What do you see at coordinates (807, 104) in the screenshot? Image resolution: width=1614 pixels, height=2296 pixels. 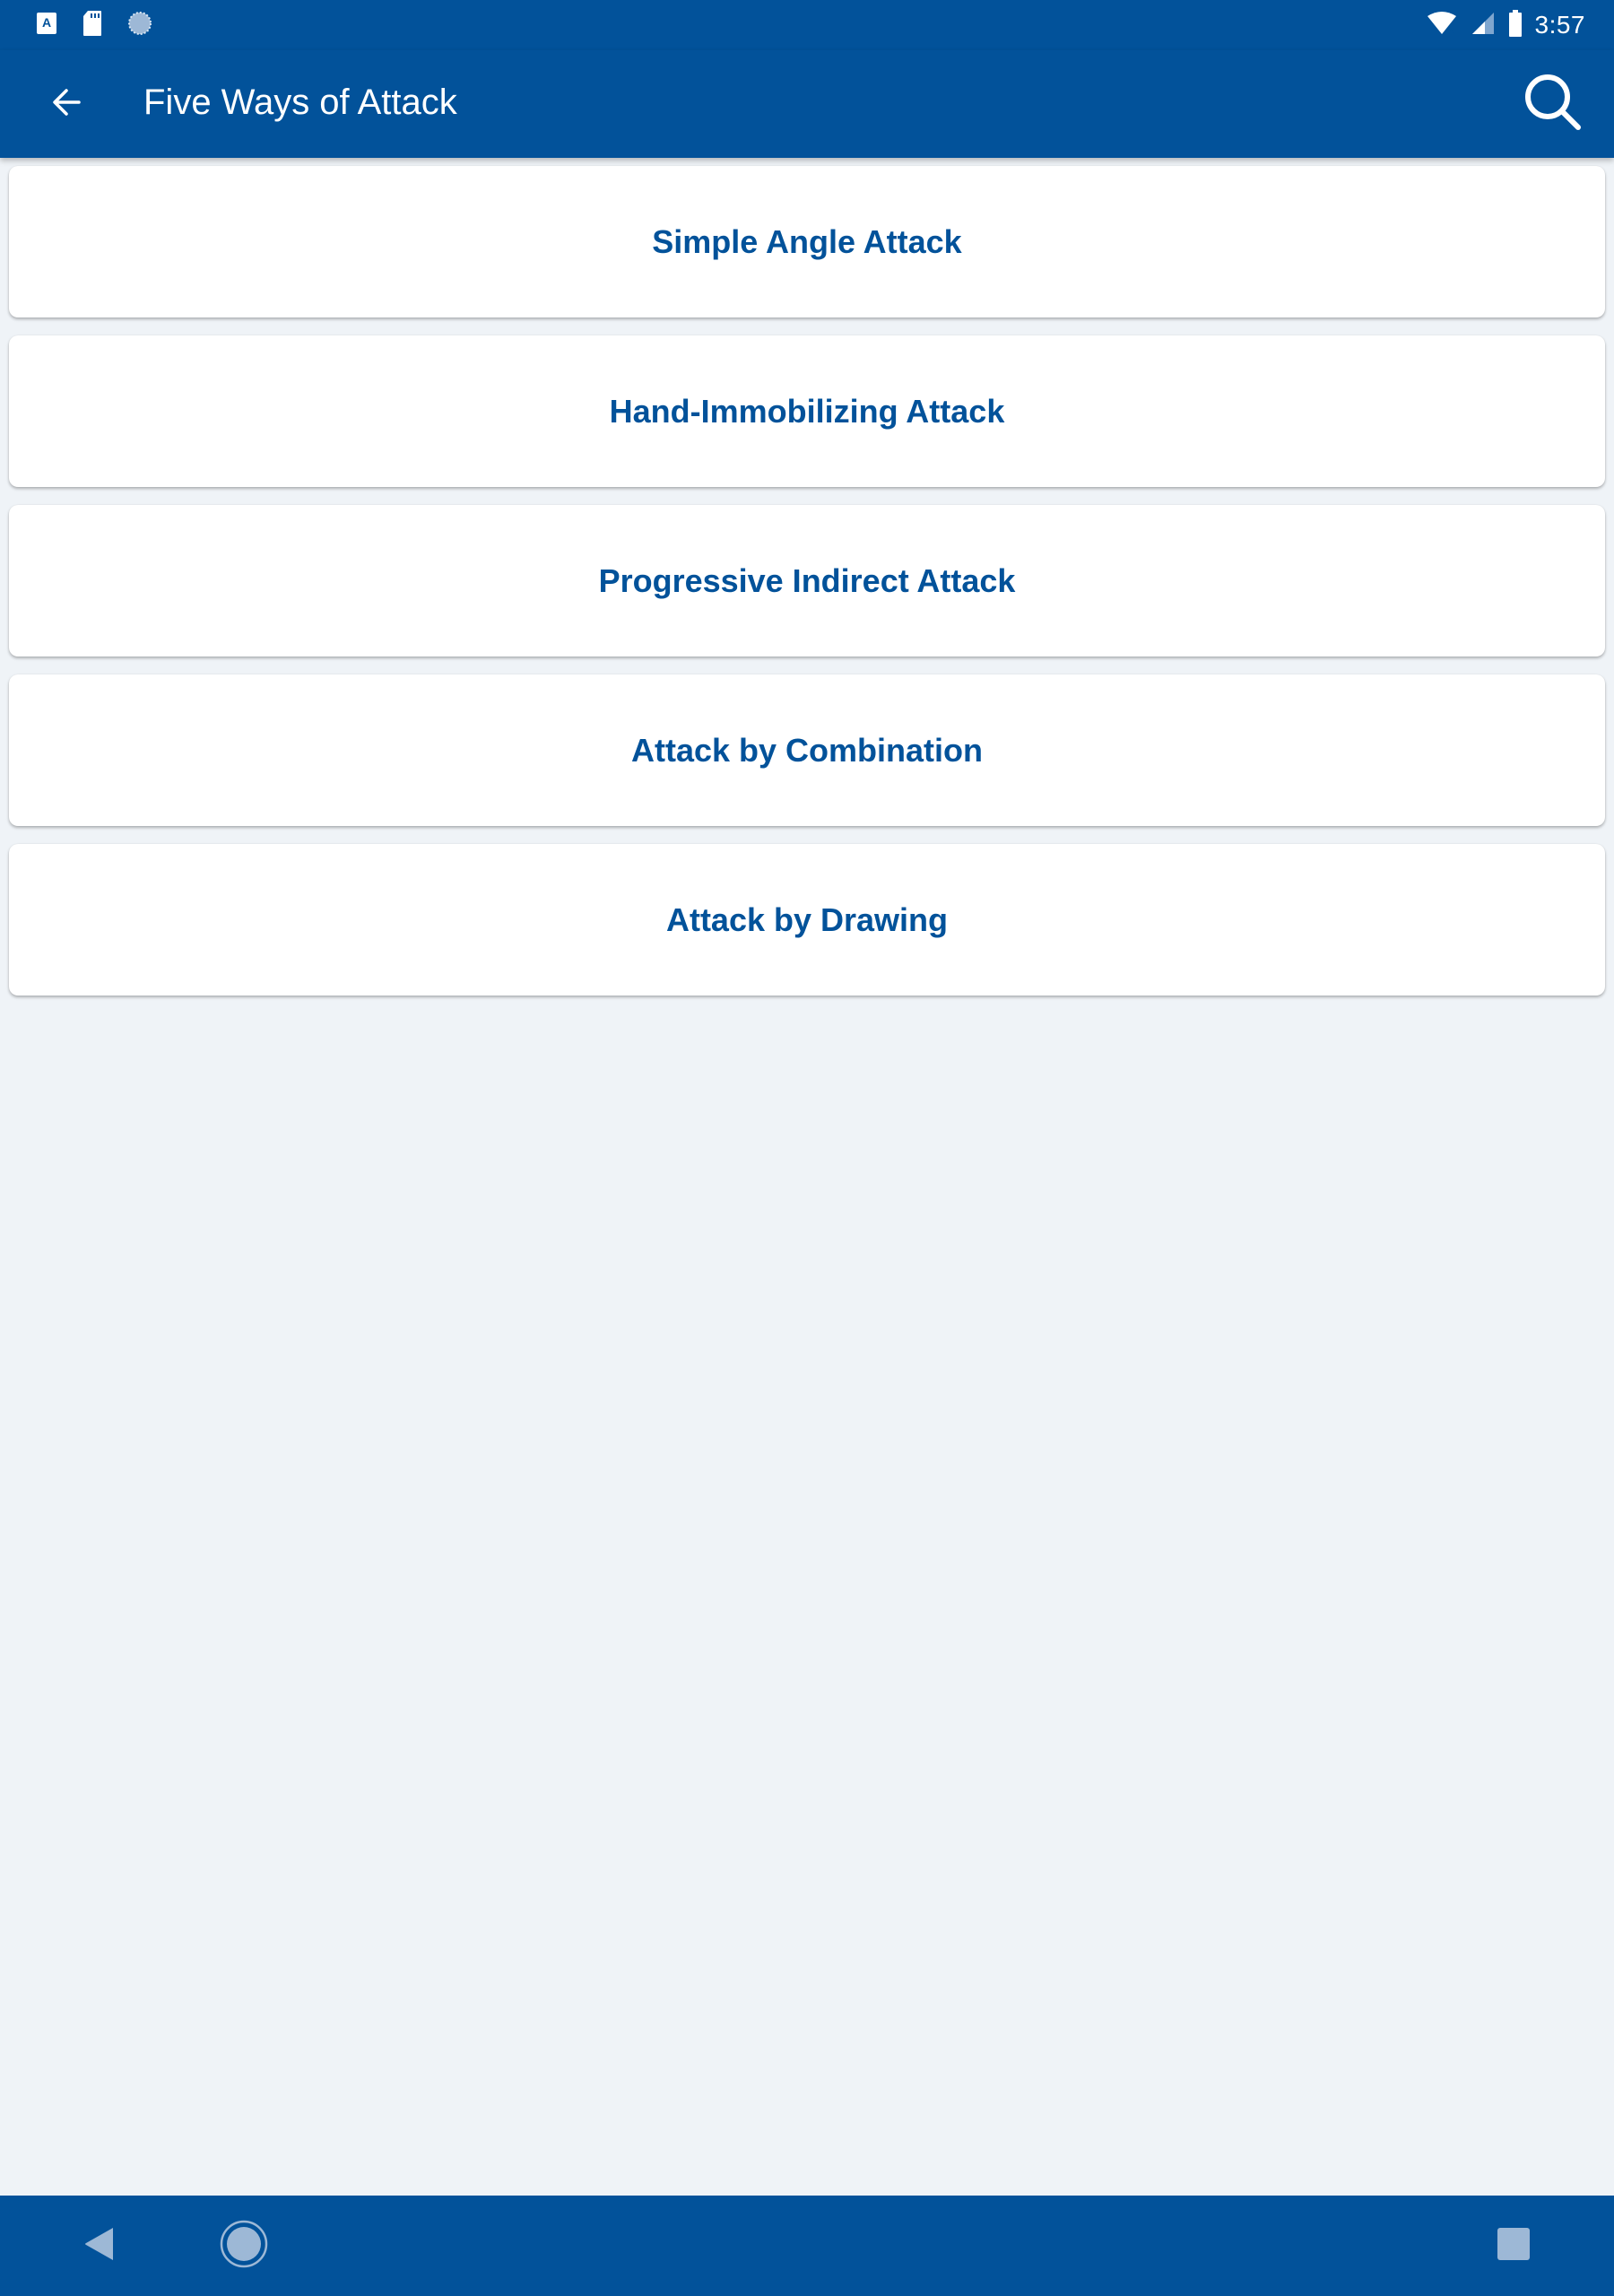 I see `app-toolbar: Five Ways of Attack` at bounding box center [807, 104].